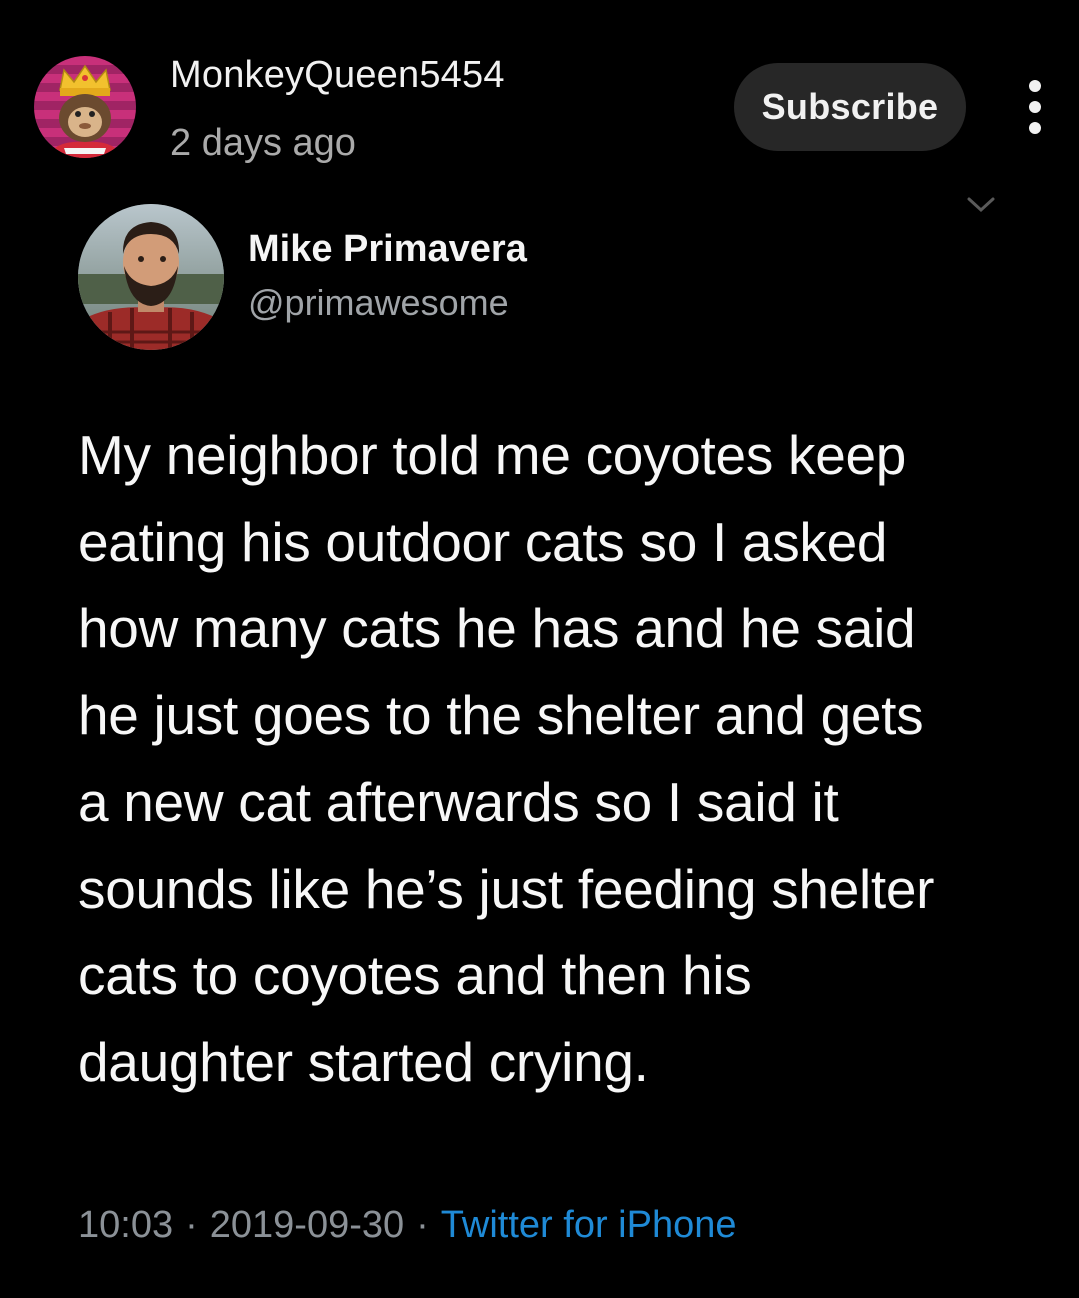 This screenshot has width=1079, height=1298. I want to click on tweet-author-avatar, so click(151, 277).